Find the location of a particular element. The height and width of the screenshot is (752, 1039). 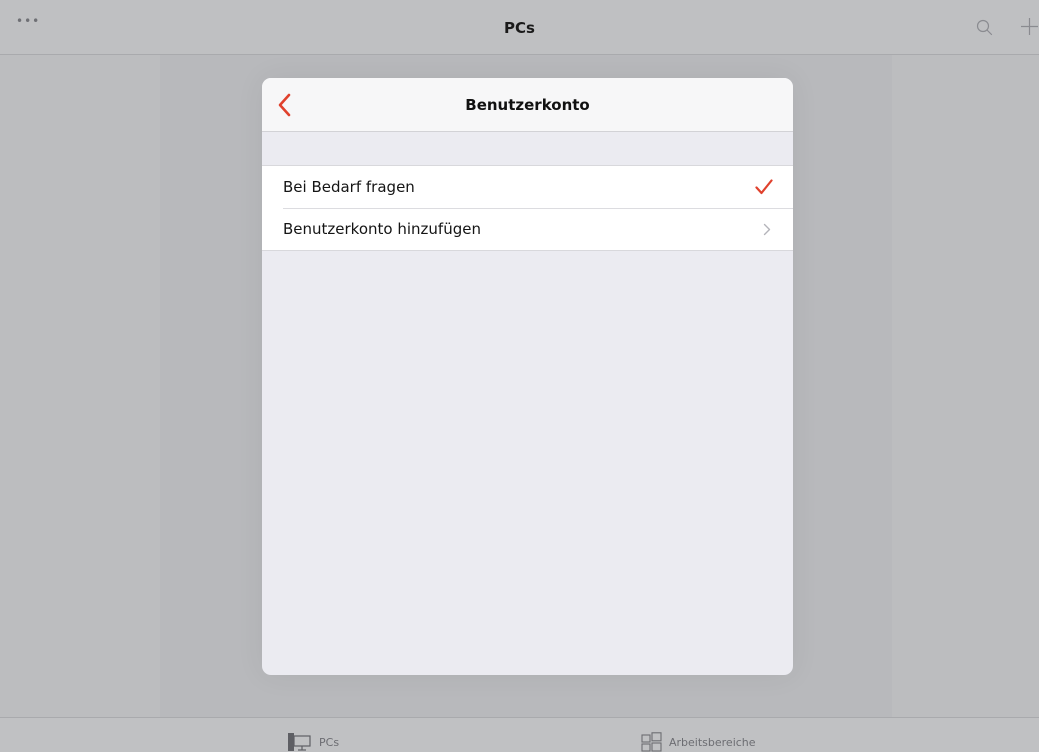

sheet-title: Benutzerkonto is located at coordinates (527, 105).